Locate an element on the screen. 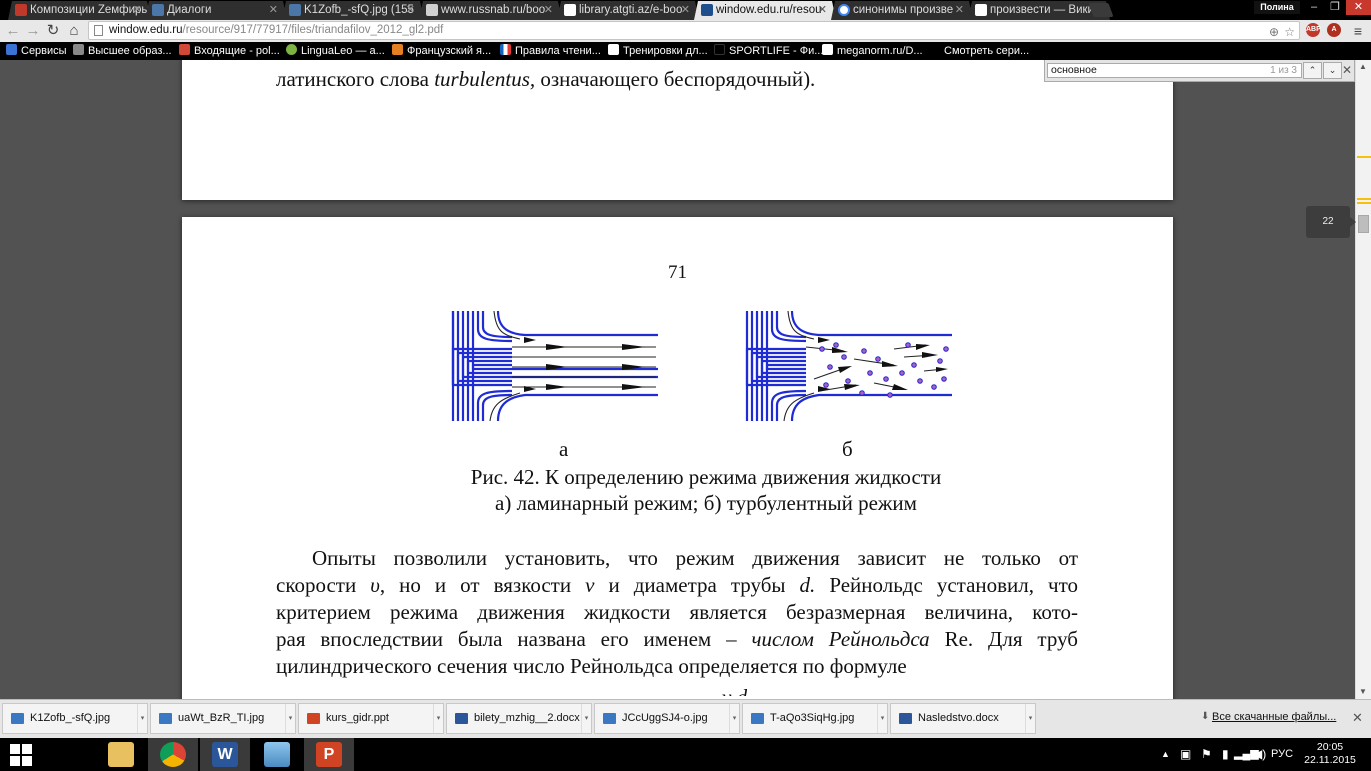  photoshop-elements-icon is located at coordinates (69, 754).